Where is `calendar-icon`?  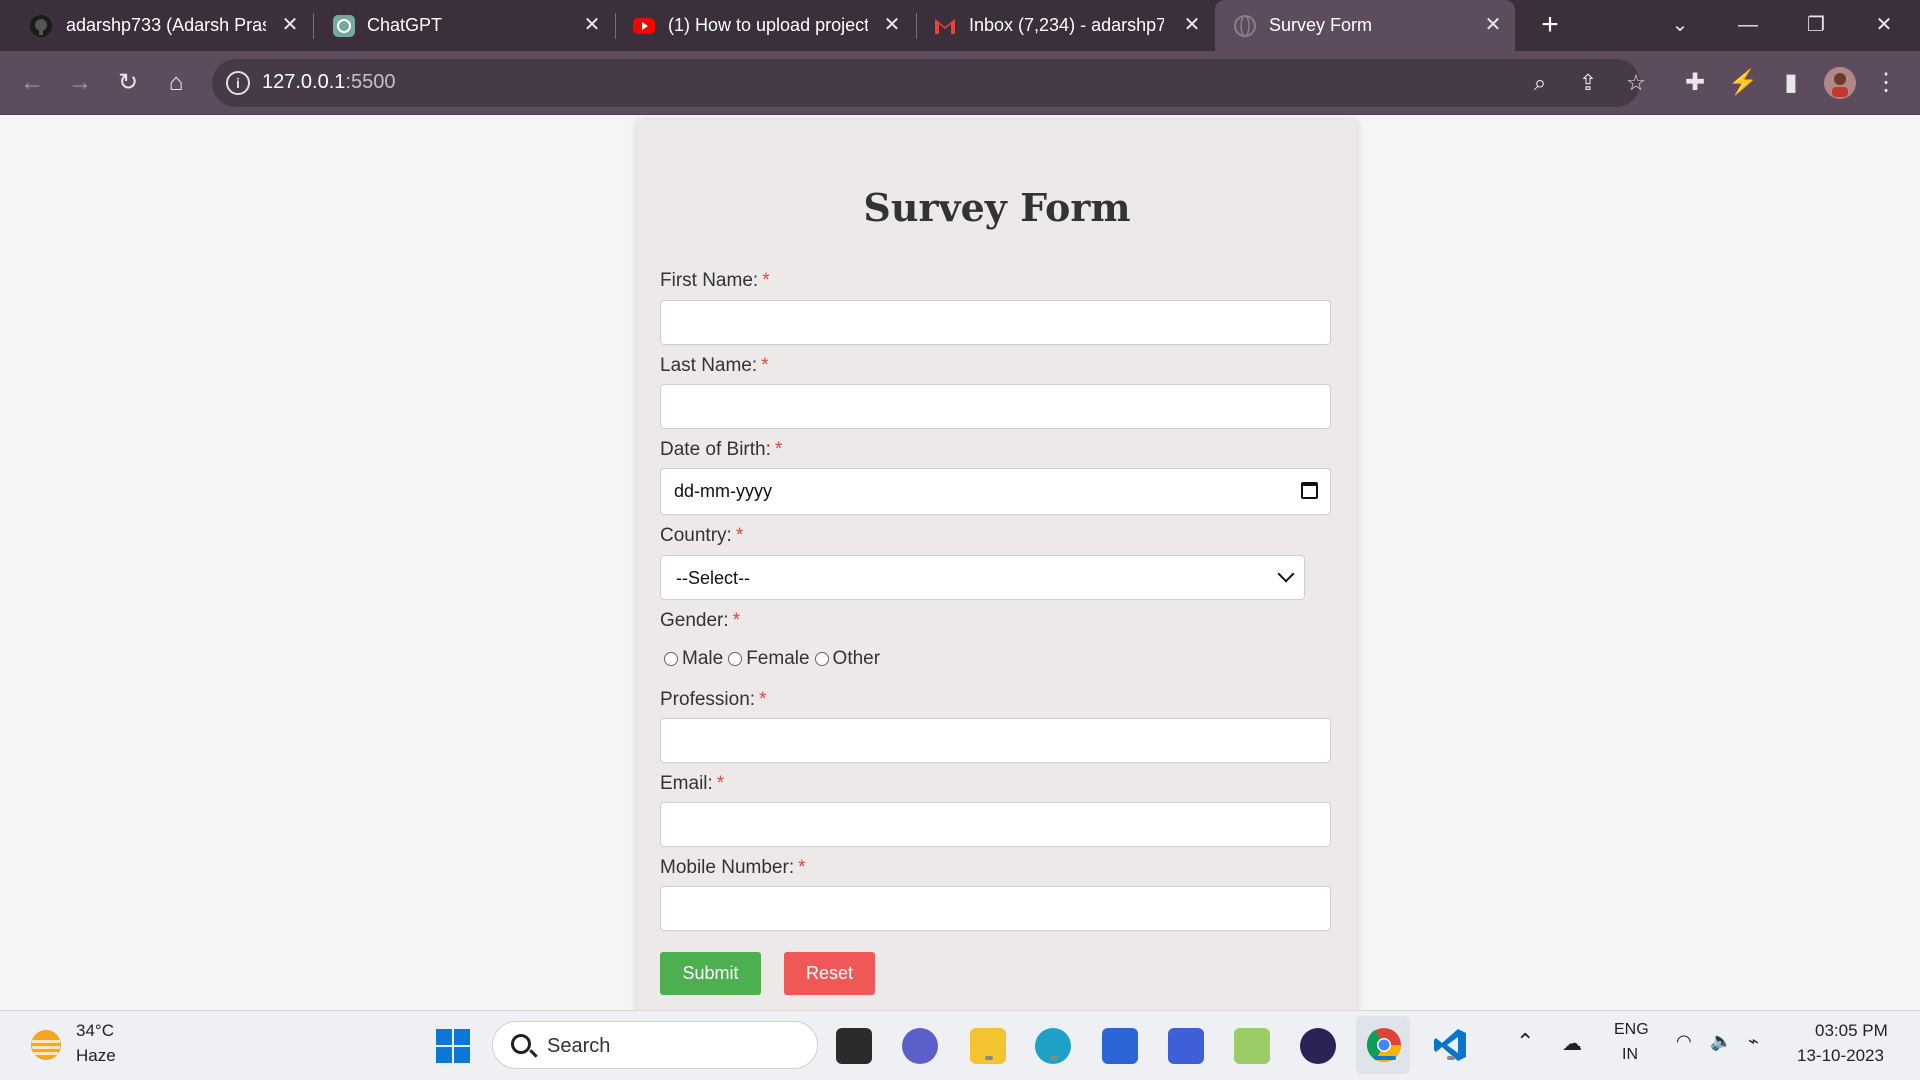
calendar-icon is located at coordinates (1309, 490).